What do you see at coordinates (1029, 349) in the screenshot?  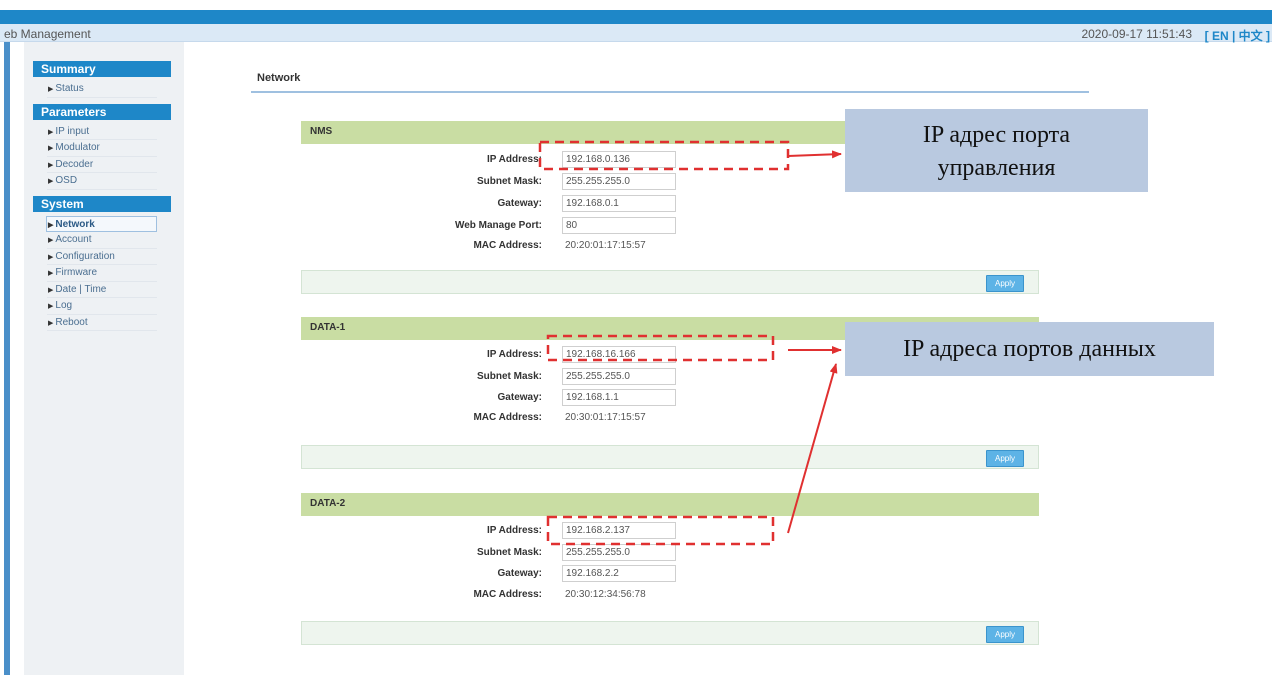 I see `data-ip-callout: IP адреса портов данных` at bounding box center [1029, 349].